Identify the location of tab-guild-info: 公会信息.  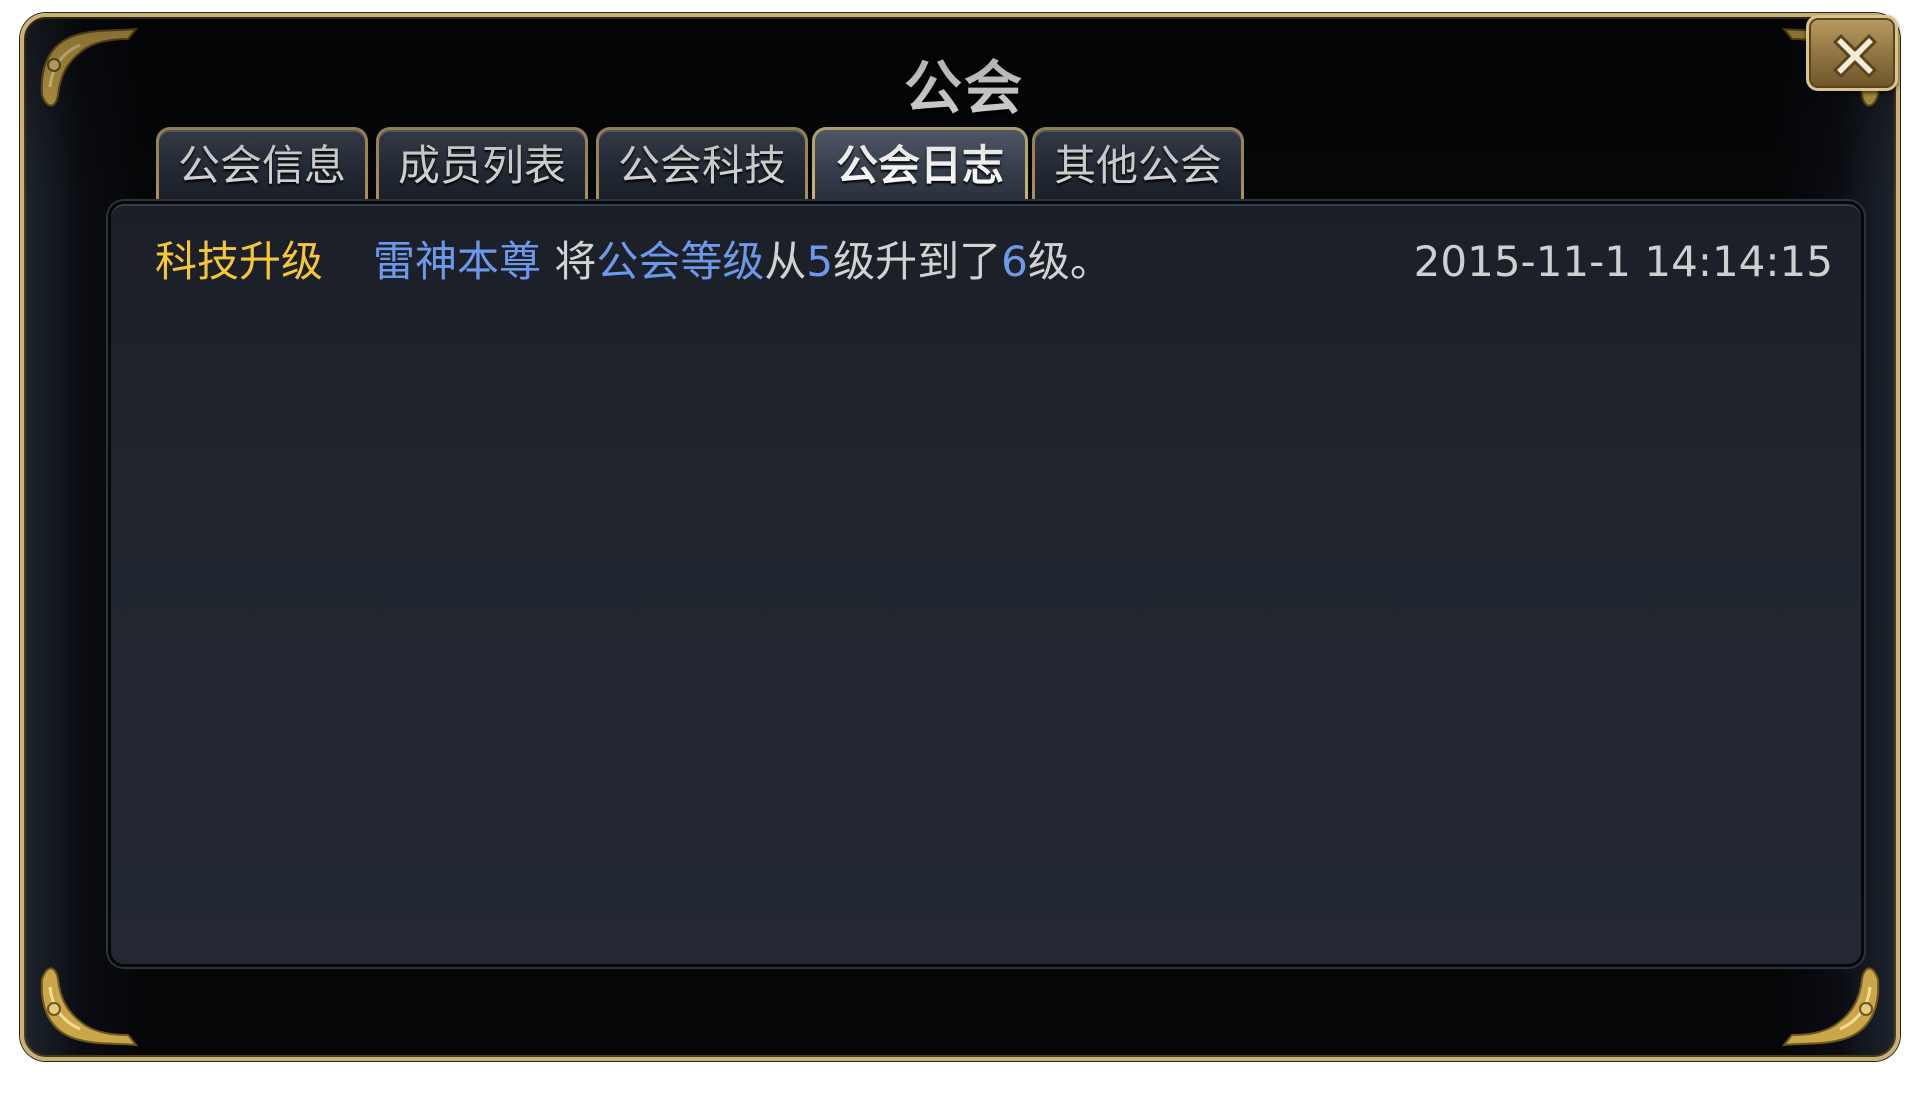
(262, 163).